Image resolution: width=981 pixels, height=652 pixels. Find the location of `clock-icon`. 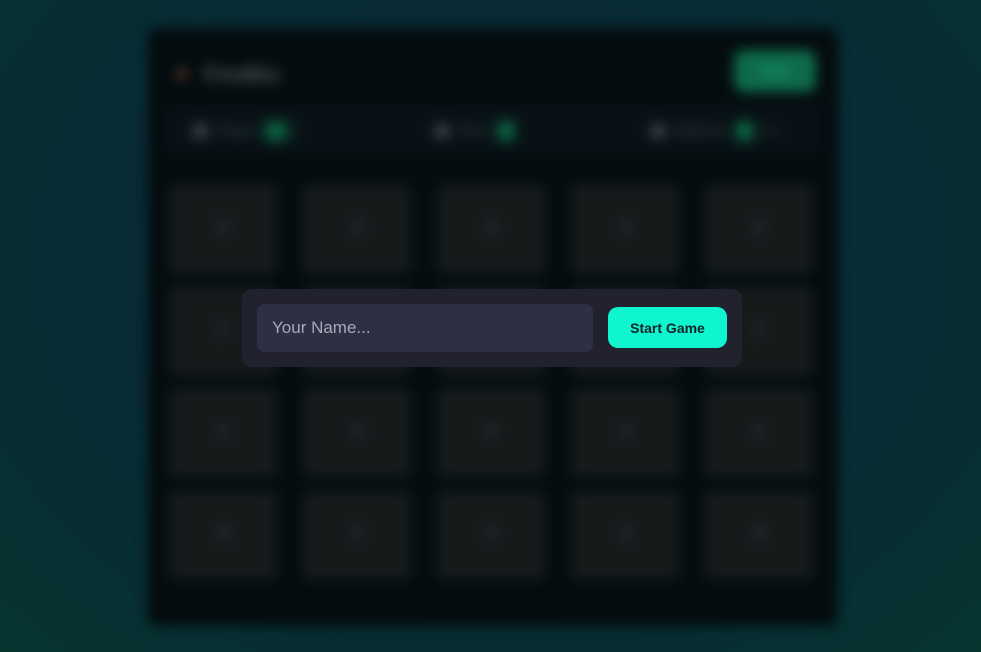

clock-icon is located at coordinates (442, 131).